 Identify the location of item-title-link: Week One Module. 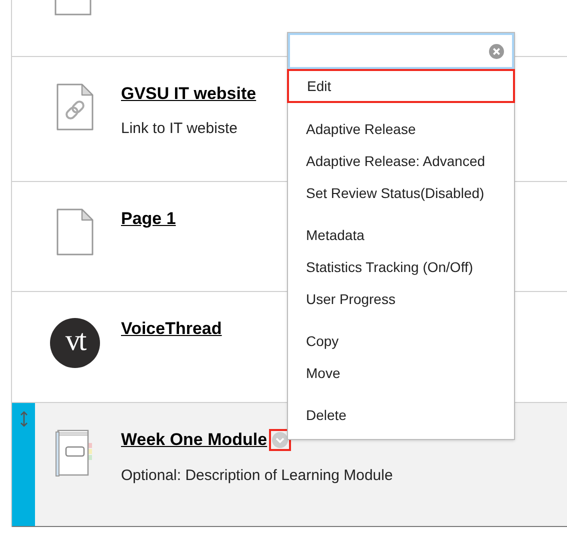
(194, 440).